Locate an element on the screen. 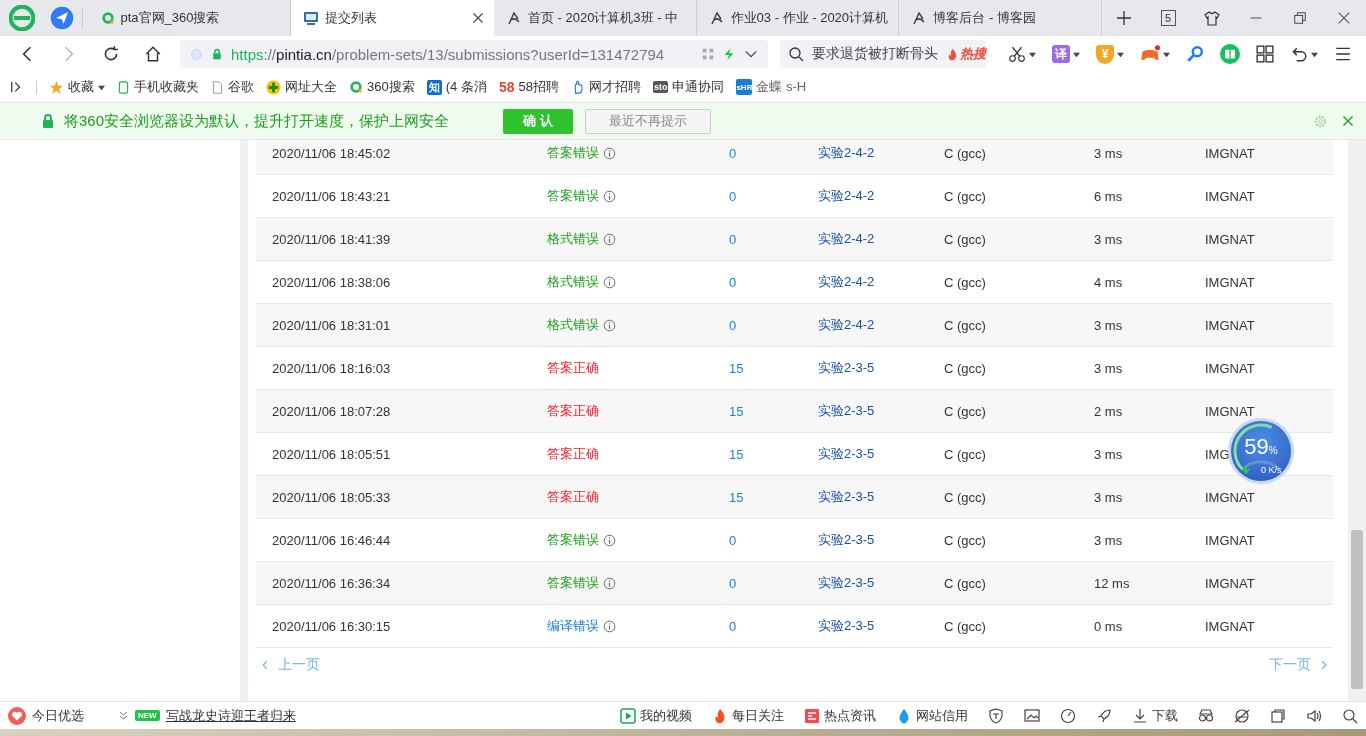 Image resolution: width=1366 pixels, height=736 pixels. scrollbar-thumb is located at coordinates (1357, 609).